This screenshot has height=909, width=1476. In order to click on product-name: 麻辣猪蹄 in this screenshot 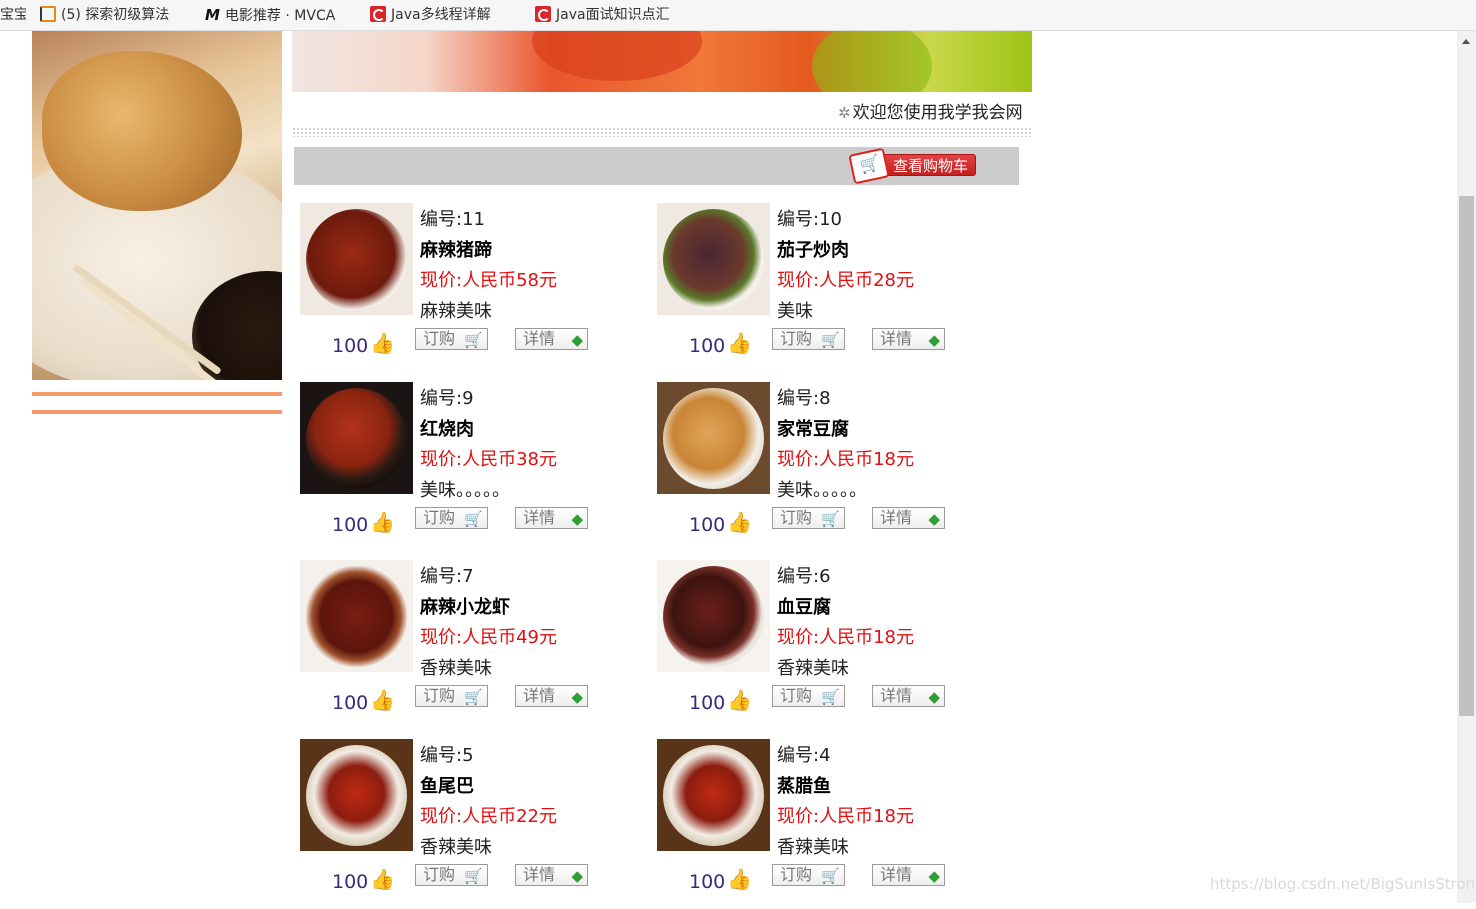, I will do `click(456, 250)`.